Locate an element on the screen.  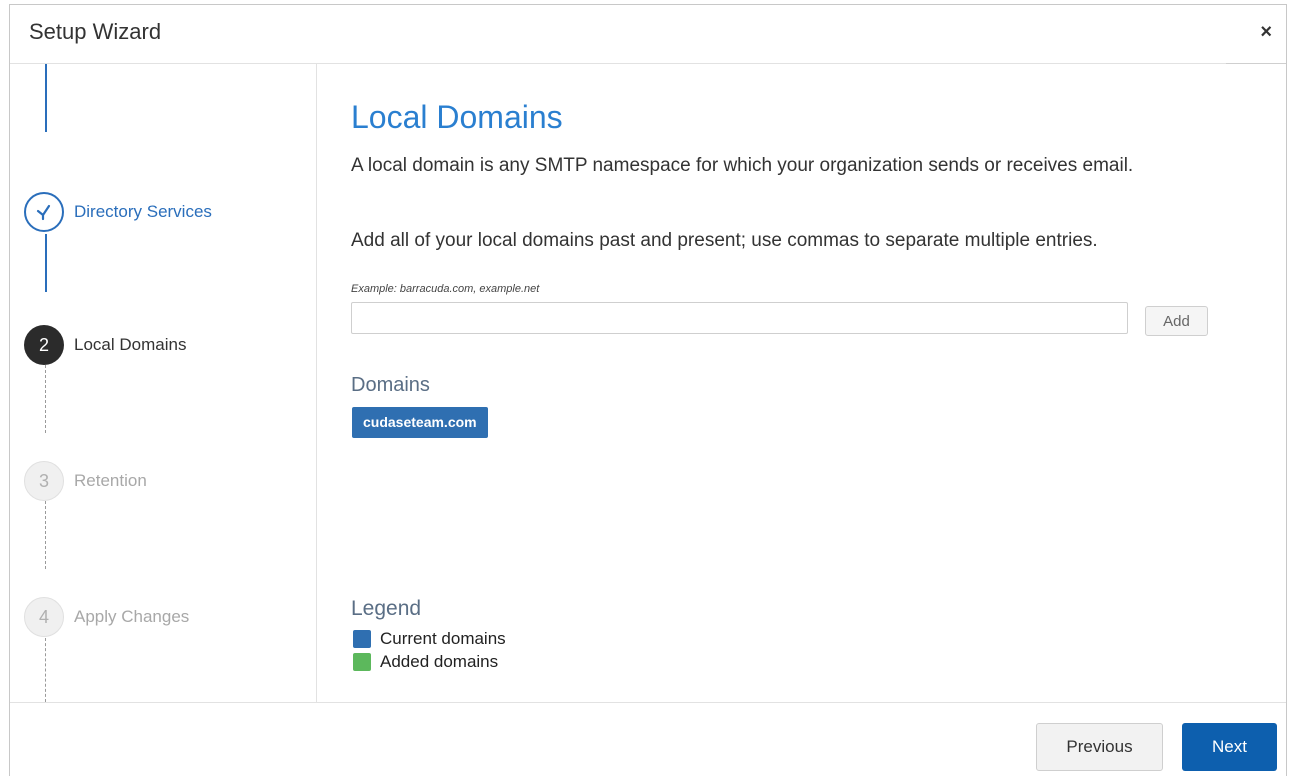
step-retention: 3 Retention is located at coordinates (85, 481).